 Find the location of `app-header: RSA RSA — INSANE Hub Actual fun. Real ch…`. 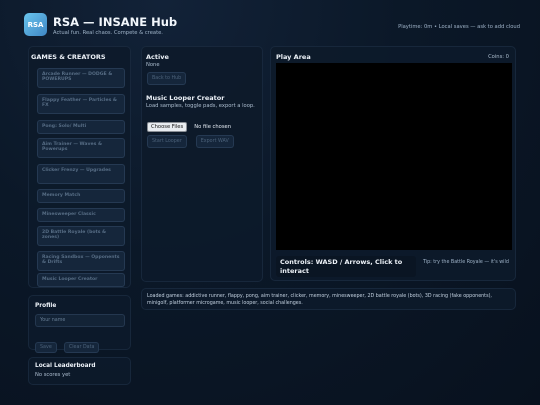

app-header: RSA RSA — INSANE Hub Actual fun. Real ch… is located at coordinates (272, 26).